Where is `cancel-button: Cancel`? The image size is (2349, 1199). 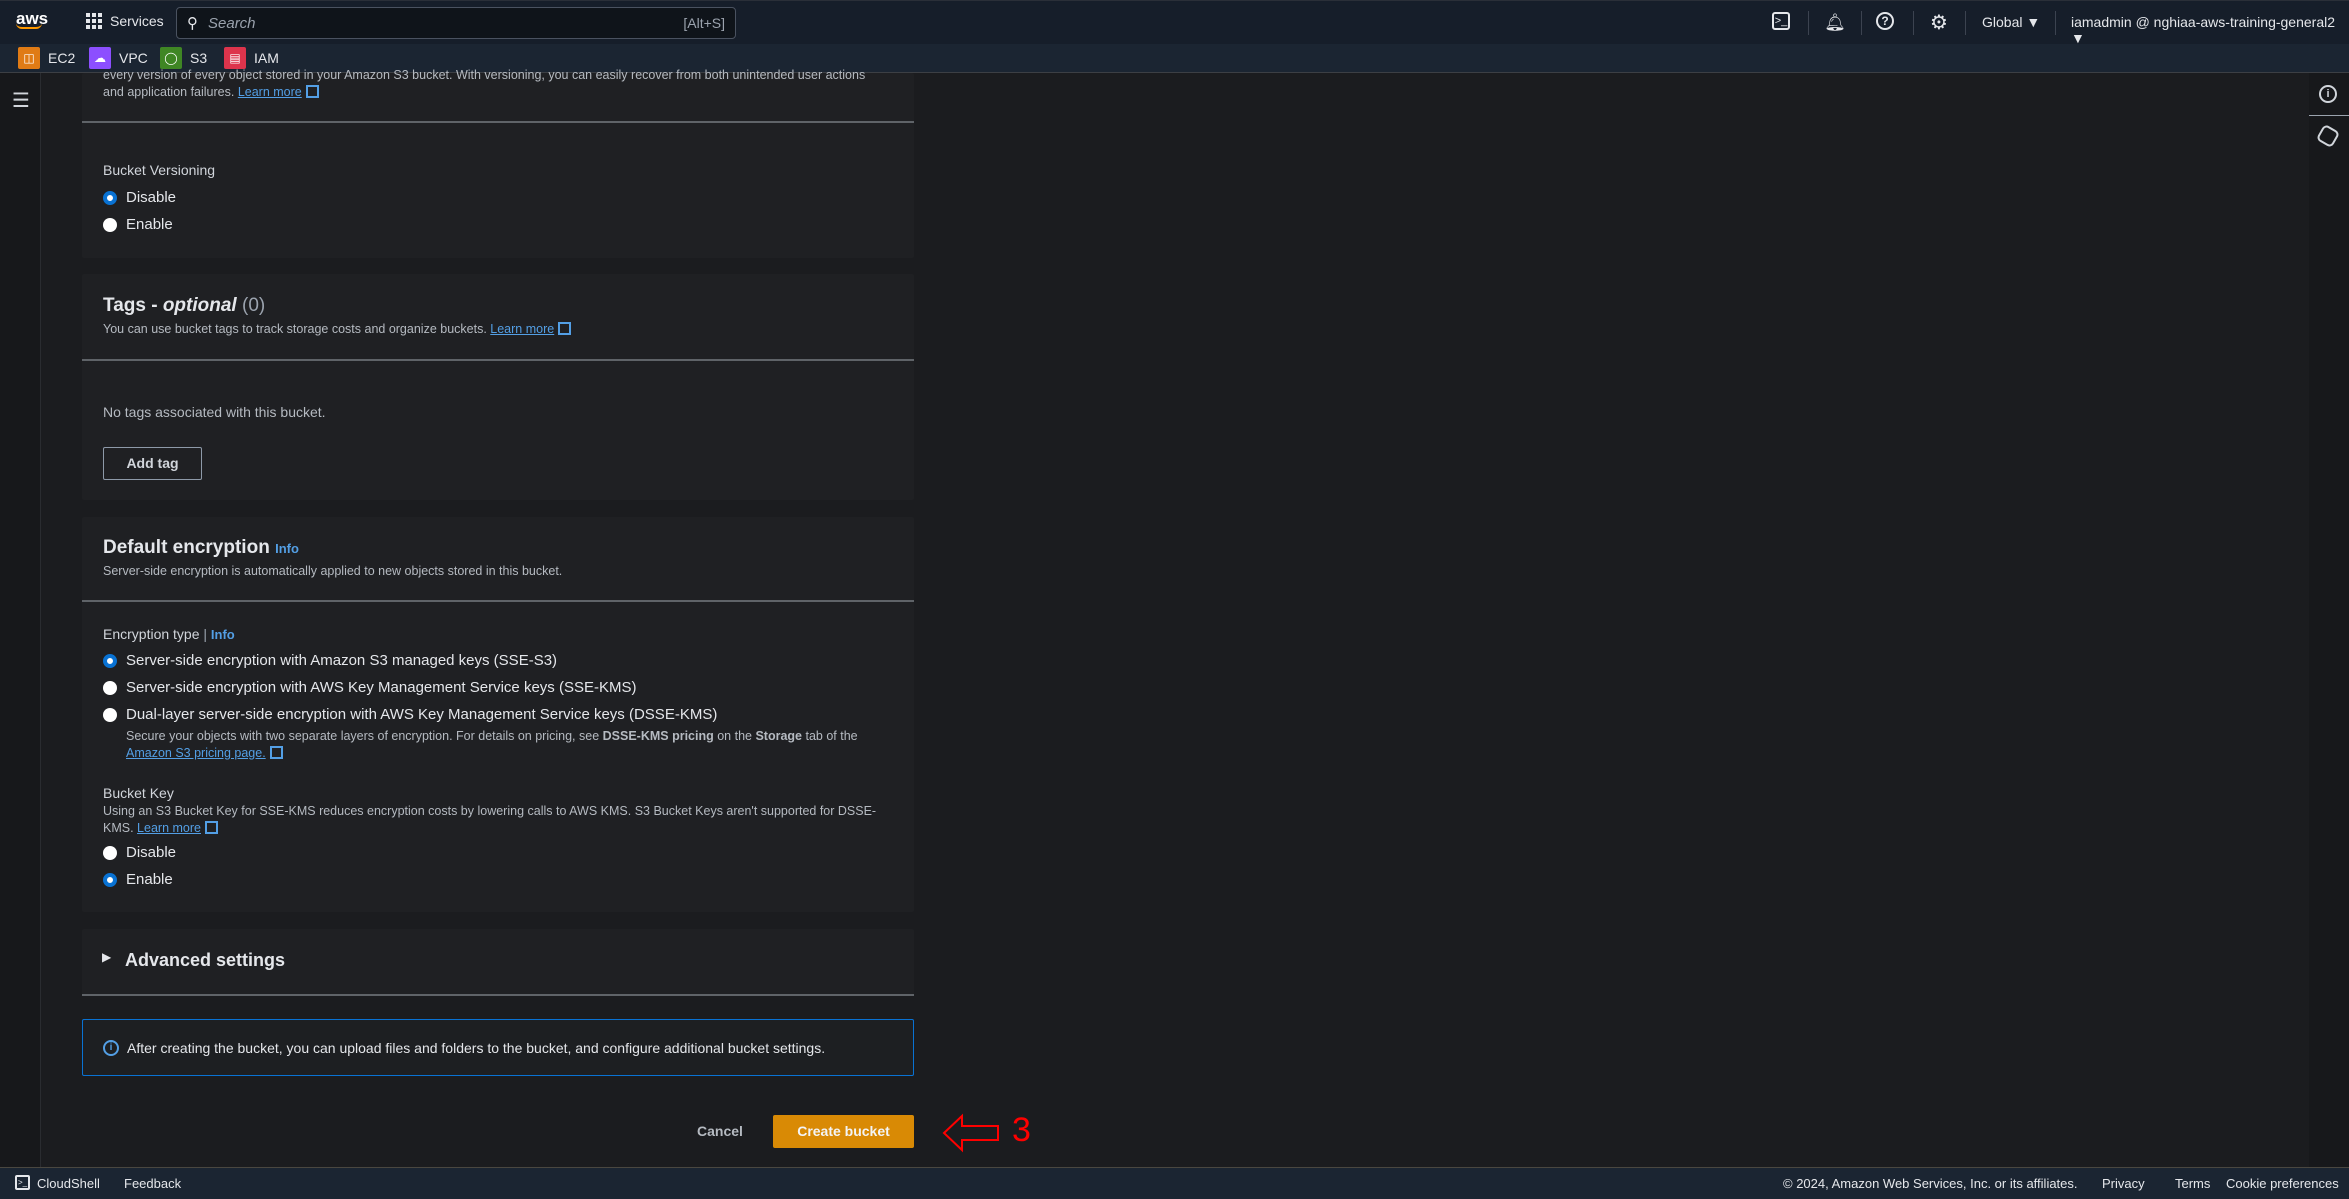 cancel-button: Cancel is located at coordinates (720, 1131).